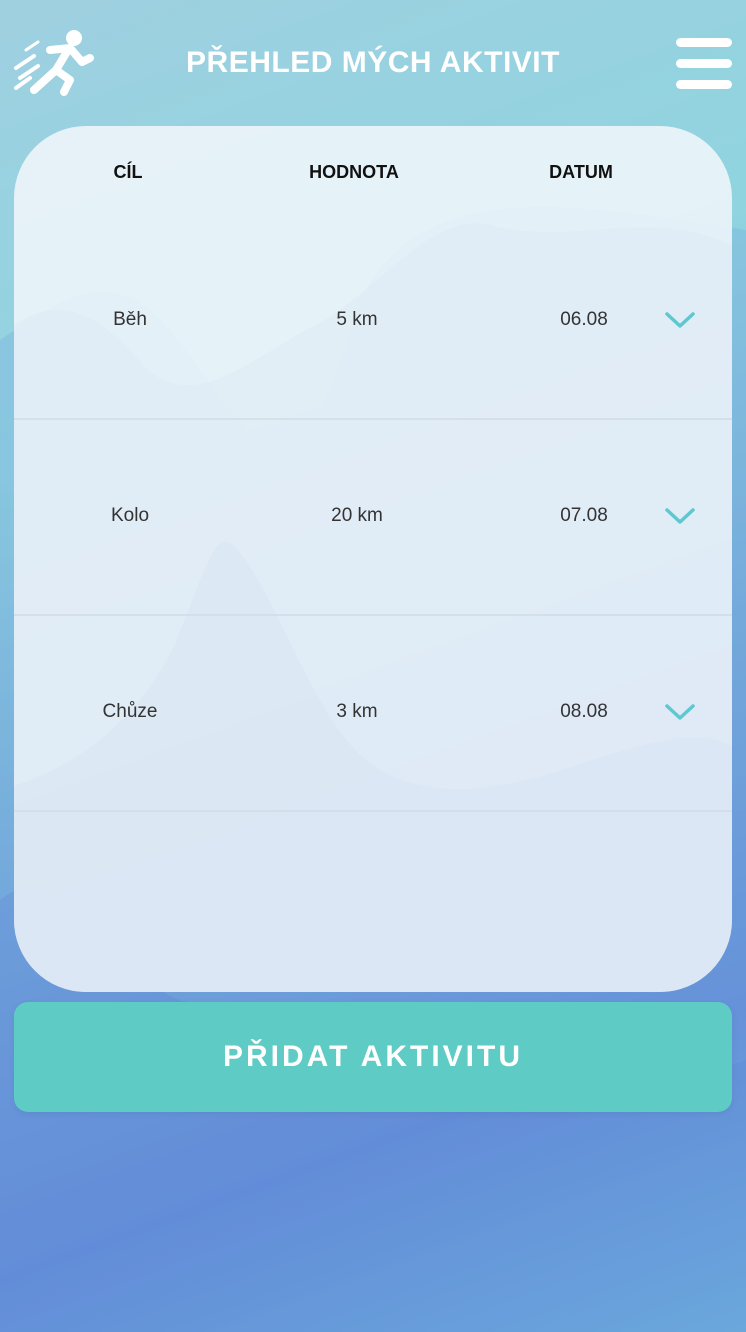 The width and height of the screenshot is (746, 1332). I want to click on table-row: Chůze 3 km 08.08, so click(373, 713).